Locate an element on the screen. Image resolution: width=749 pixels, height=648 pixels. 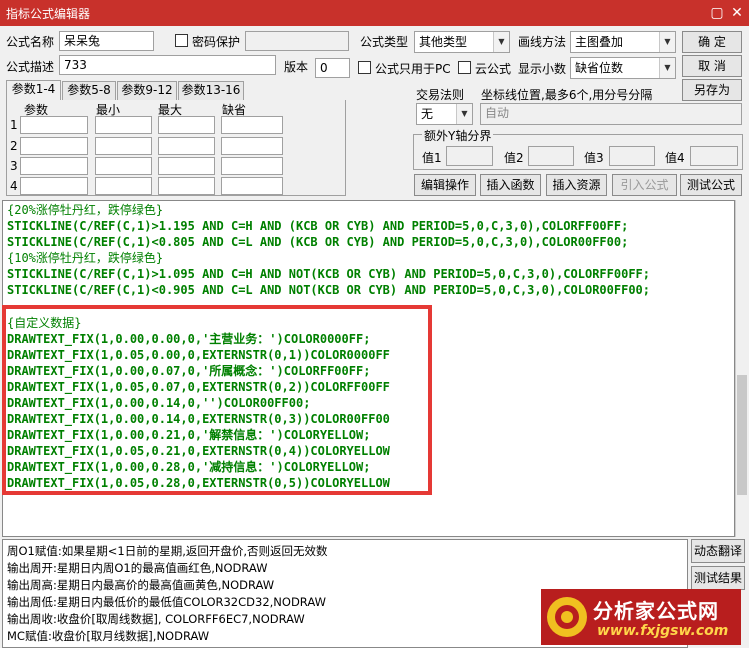
yaxis-label-3: 值3 is located at coordinates (594, 158).